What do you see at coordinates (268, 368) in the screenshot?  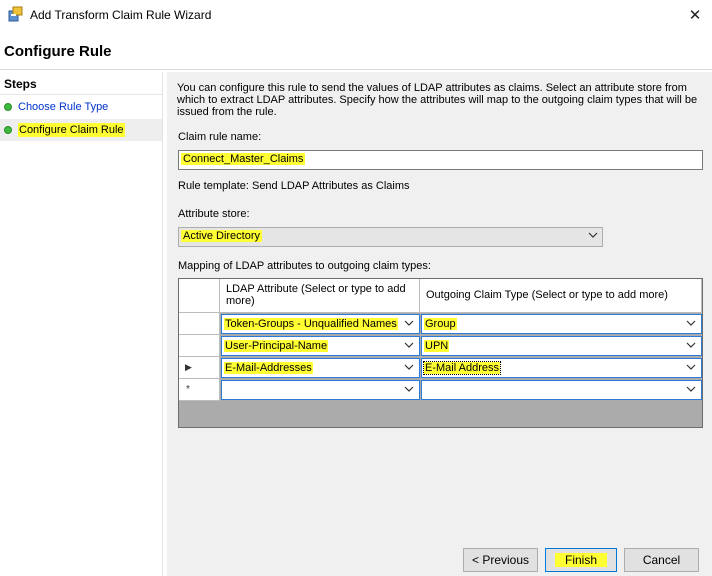 I see `ldap-attribute-value: E-Mail-Addresses` at bounding box center [268, 368].